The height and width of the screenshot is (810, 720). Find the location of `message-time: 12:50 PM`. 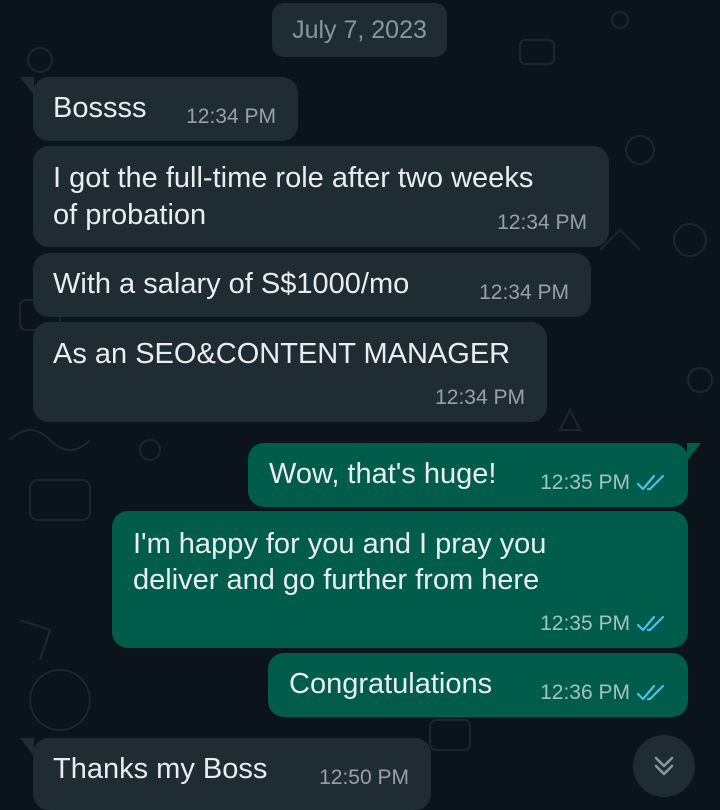

message-time: 12:50 PM is located at coordinates (364, 777).